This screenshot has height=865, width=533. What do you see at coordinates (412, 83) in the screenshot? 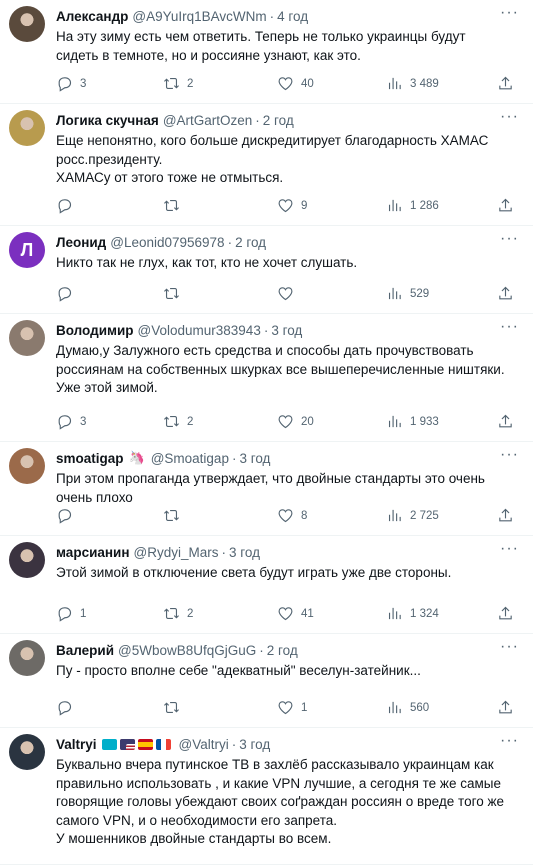
I see `views-button: 3 489` at bounding box center [412, 83].